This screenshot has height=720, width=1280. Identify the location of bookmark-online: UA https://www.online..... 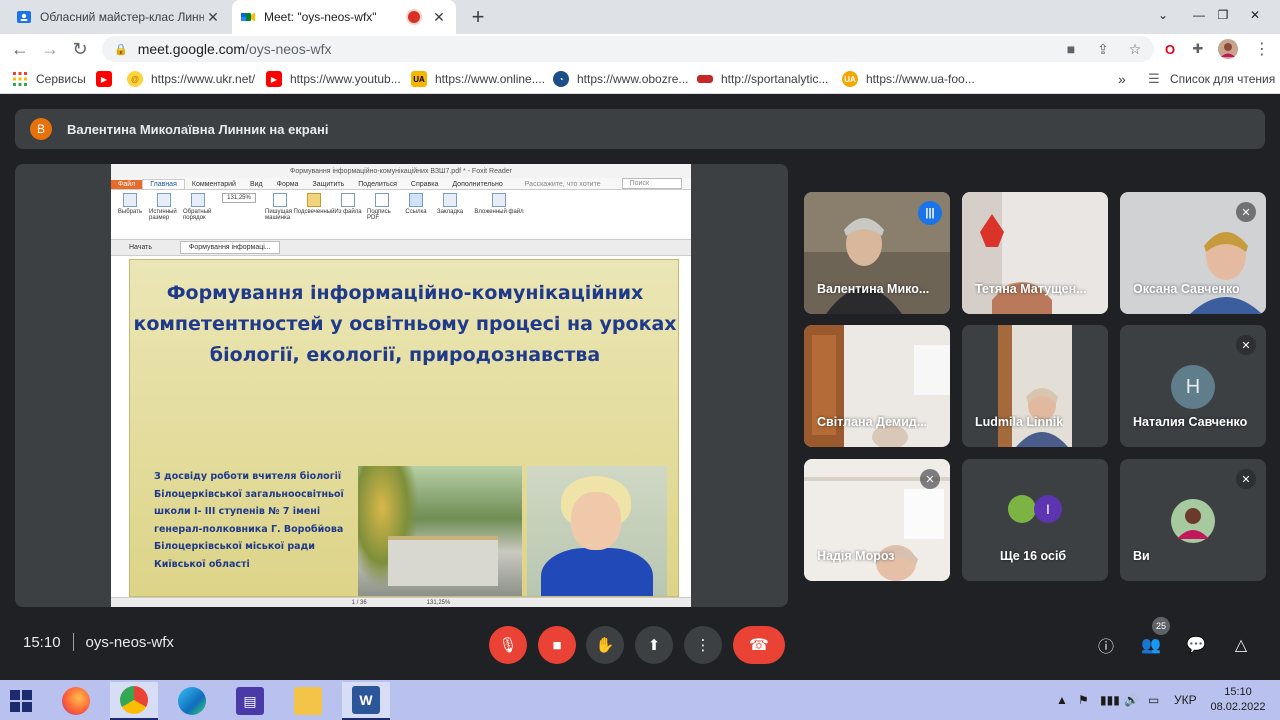
(478, 79).